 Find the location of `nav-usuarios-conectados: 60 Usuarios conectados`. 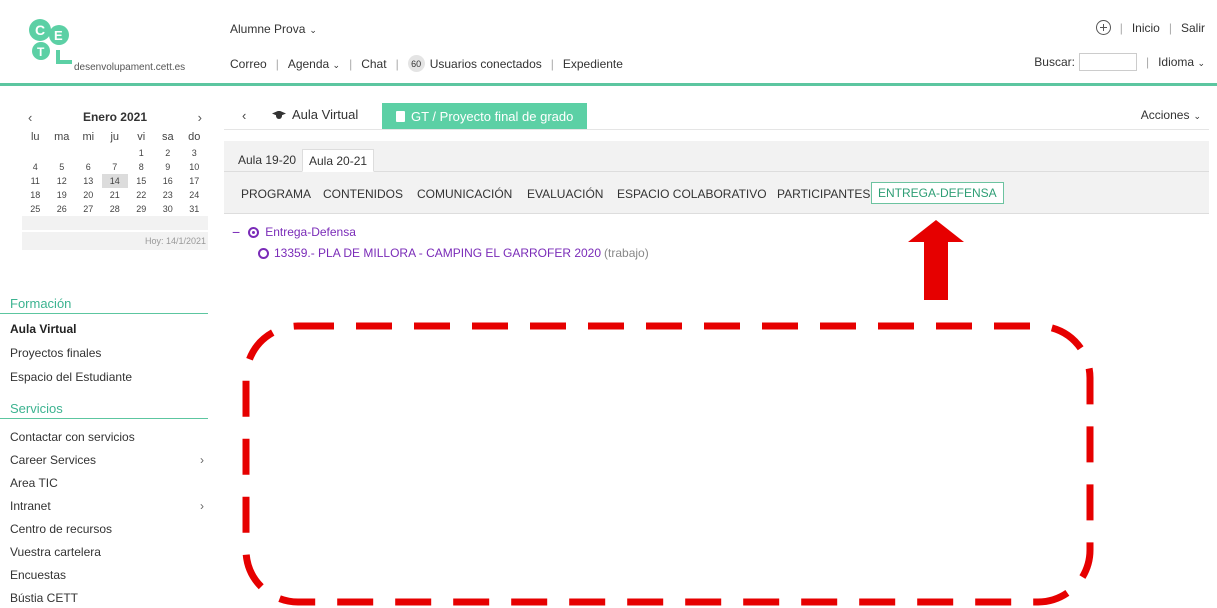

nav-usuarios-conectados: 60 Usuarios conectados is located at coordinates (474, 63).